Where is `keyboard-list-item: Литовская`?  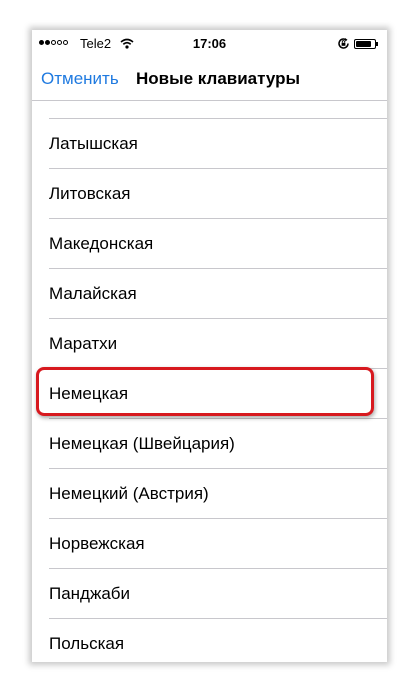 keyboard-list-item: Литовская is located at coordinates (209, 194).